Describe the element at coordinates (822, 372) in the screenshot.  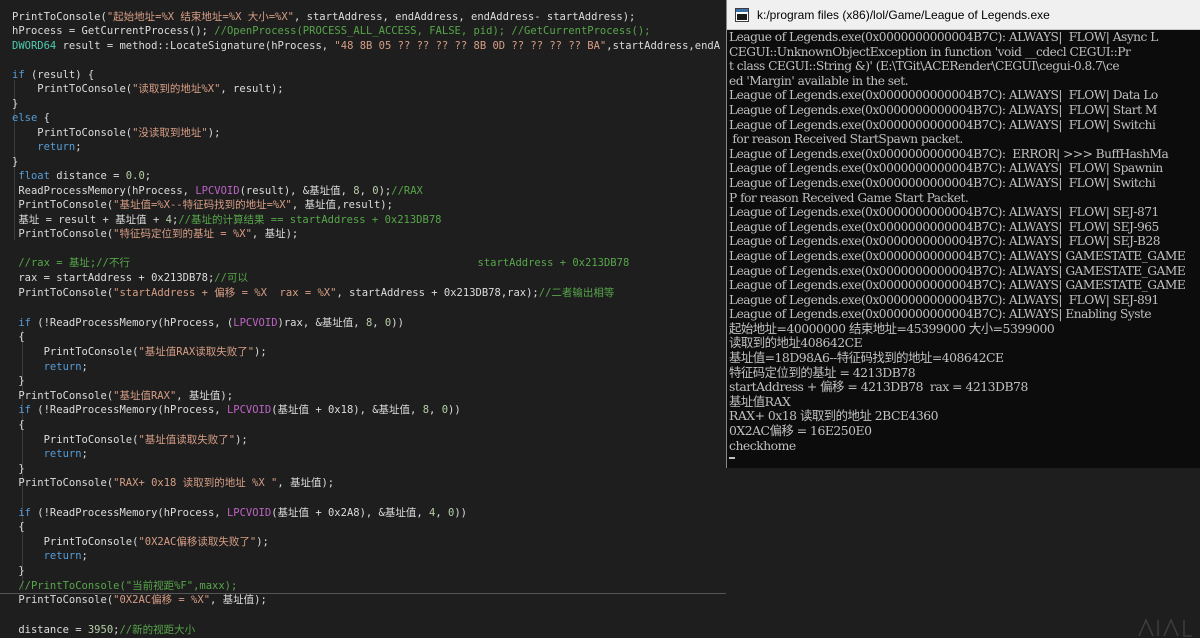
I see `console-output-line: 特征码定位到的基址 = 4213DB78` at that location.